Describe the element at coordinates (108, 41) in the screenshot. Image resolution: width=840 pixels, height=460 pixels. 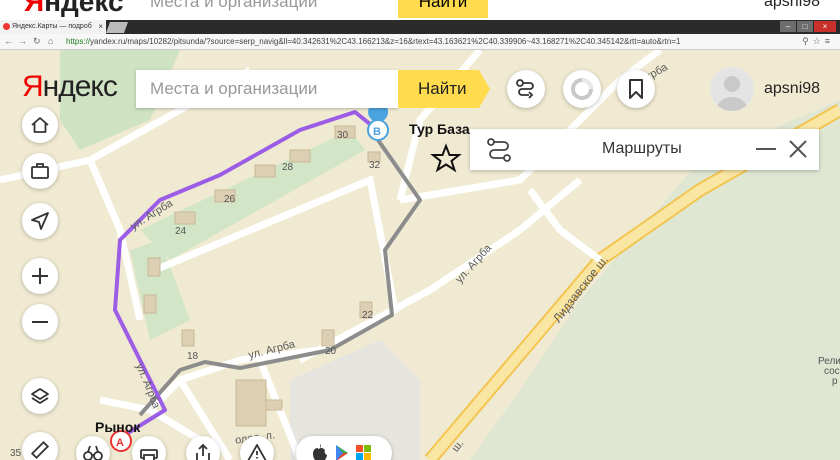
I see `url-host: yandex.ru` at that location.